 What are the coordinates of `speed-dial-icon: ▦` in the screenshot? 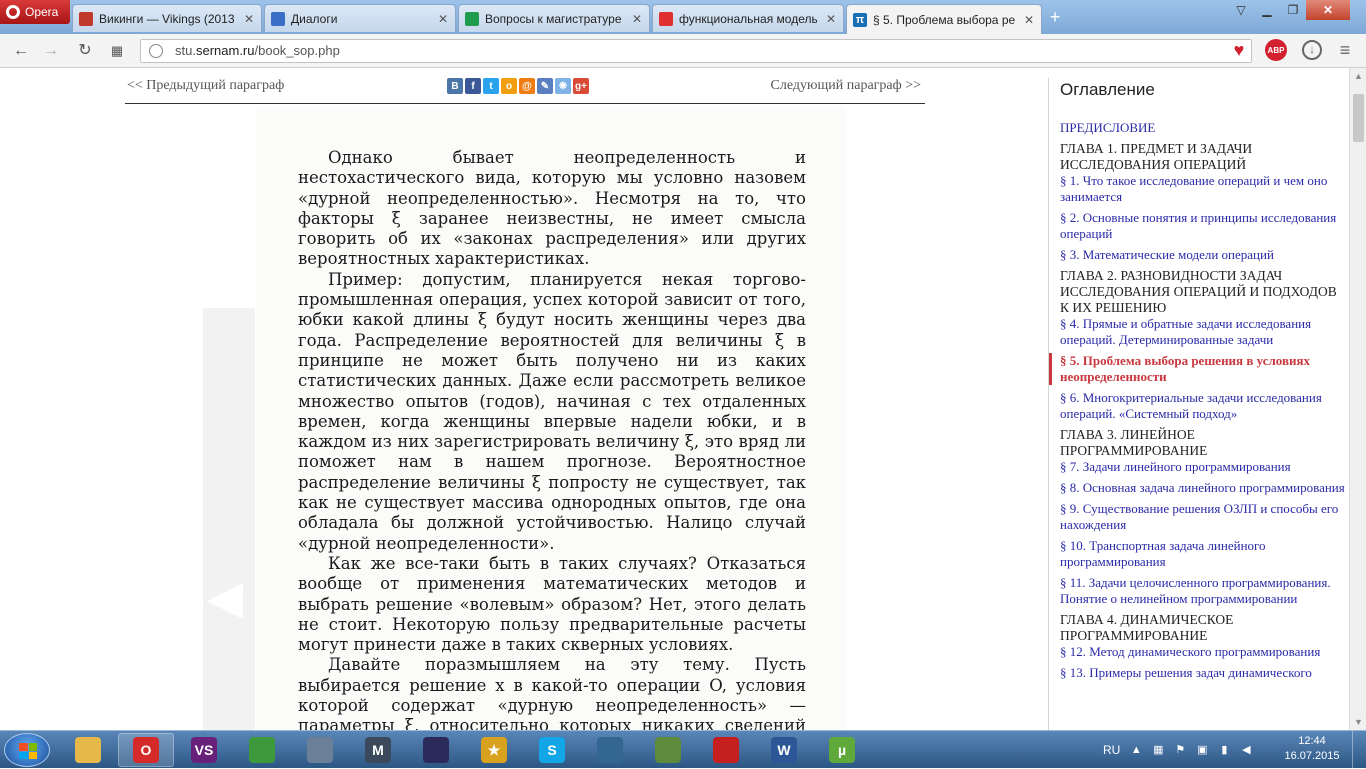 It's located at (117, 51).